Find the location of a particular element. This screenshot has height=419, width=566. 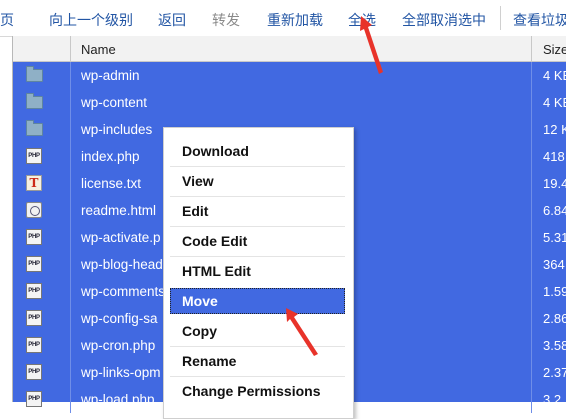

file-name: wp-cron.php is located at coordinates (118, 345).